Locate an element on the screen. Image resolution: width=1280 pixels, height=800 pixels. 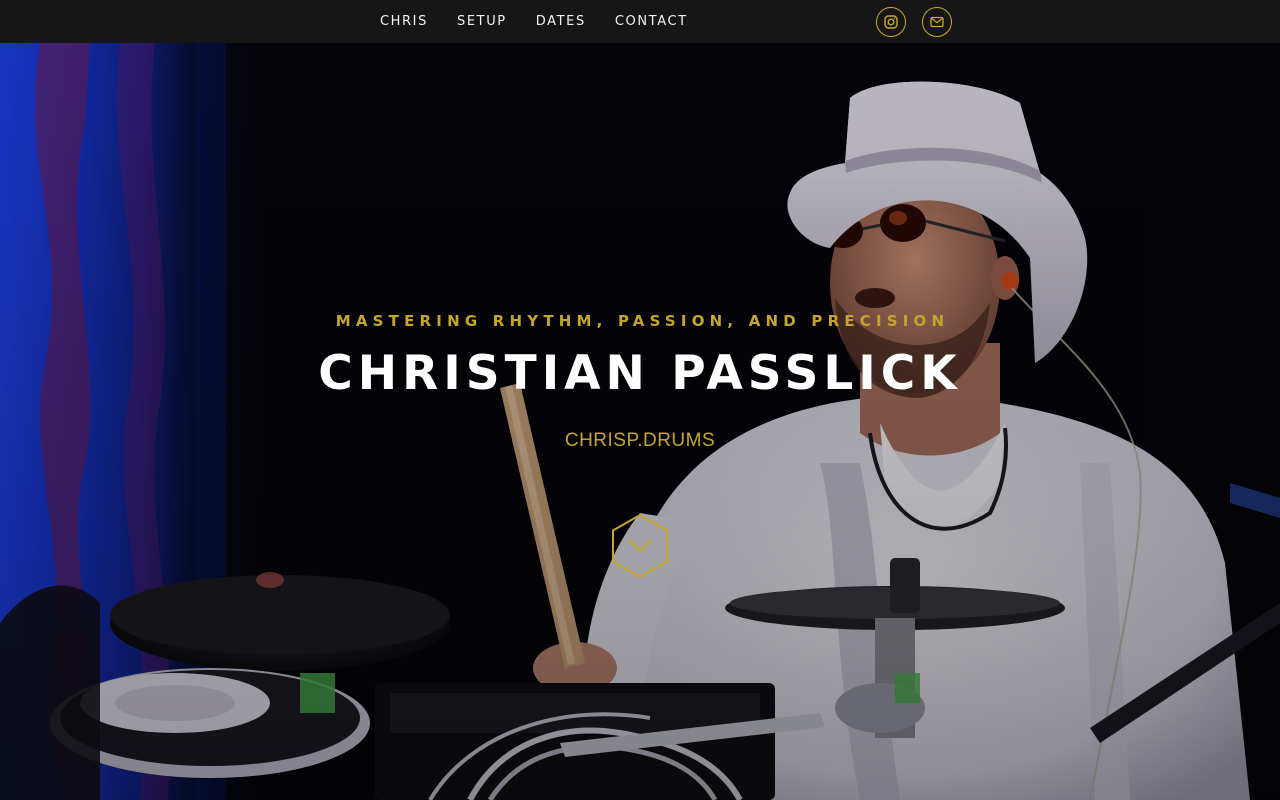
mail-button is located at coordinates (937, 22).